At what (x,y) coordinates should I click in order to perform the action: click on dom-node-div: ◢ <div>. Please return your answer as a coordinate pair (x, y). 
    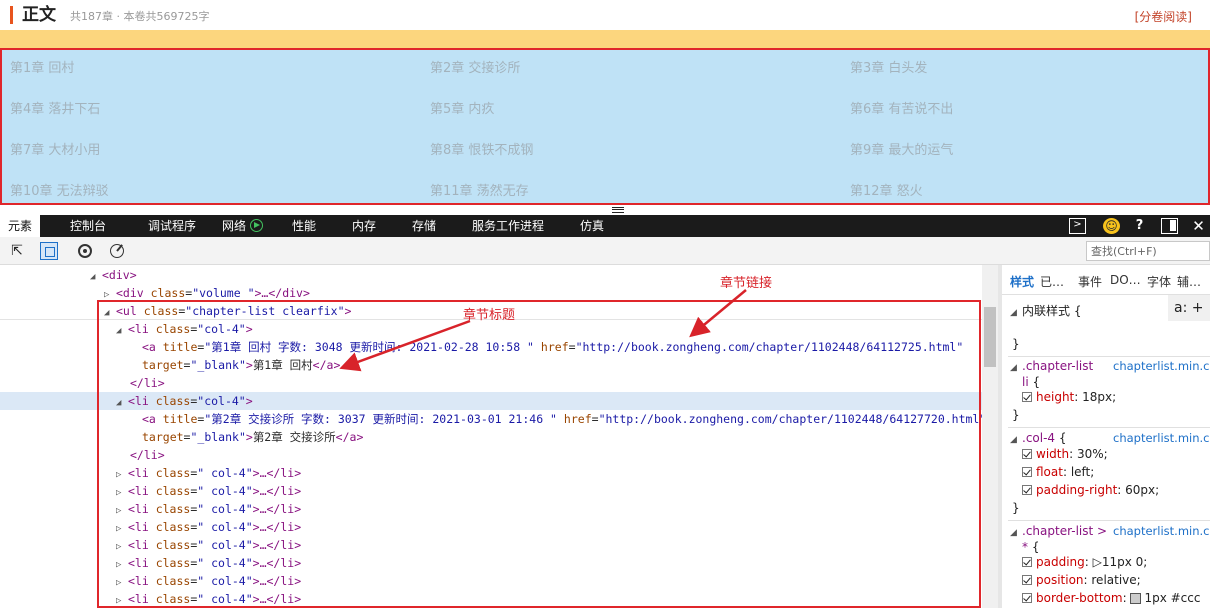
    Looking at the image, I should click on (491, 275).